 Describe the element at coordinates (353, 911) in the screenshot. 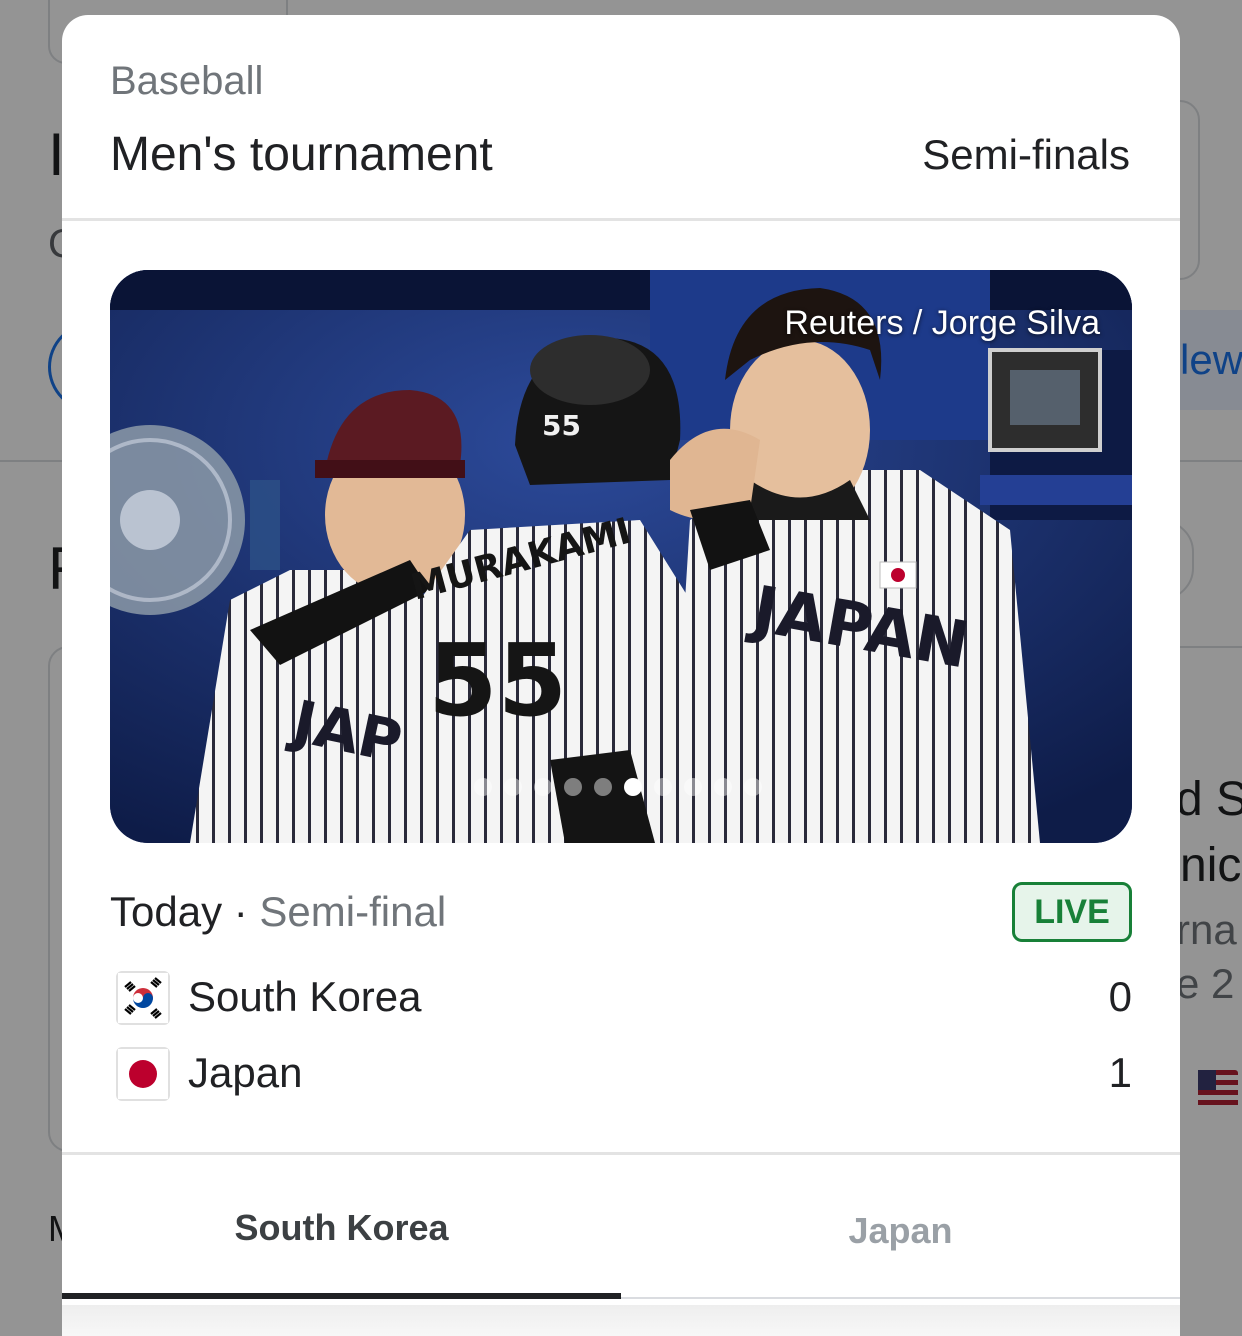

I see `match-round: Semi-final` at that location.